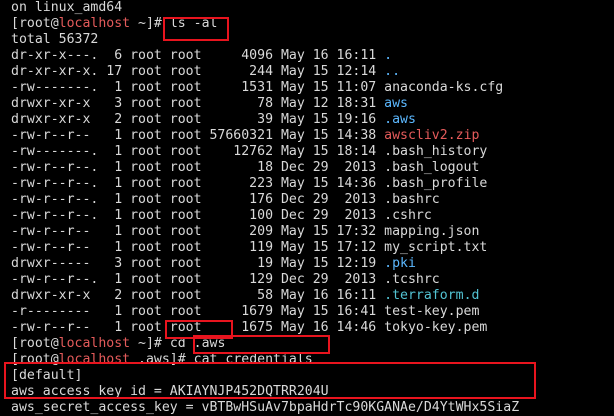  Describe the element at coordinates (432, 135) in the screenshot. I see `terminal-text-segment: awscliv2.zip` at that location.